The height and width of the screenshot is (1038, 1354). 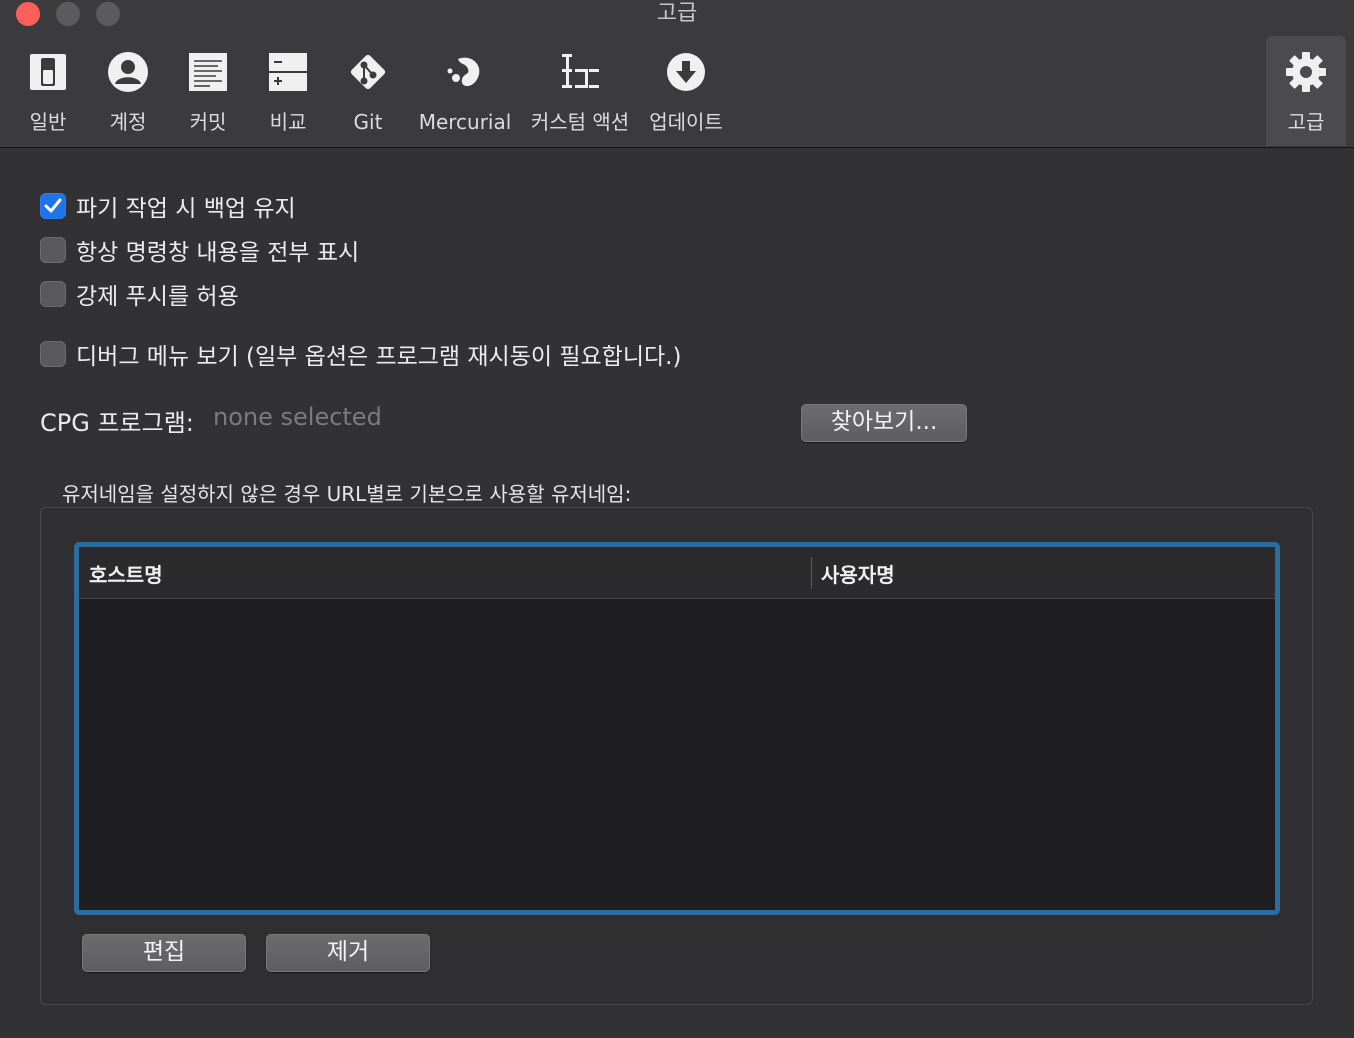 I want to click on toolbar-label-diff: 비교, so click(x=288, y=122).